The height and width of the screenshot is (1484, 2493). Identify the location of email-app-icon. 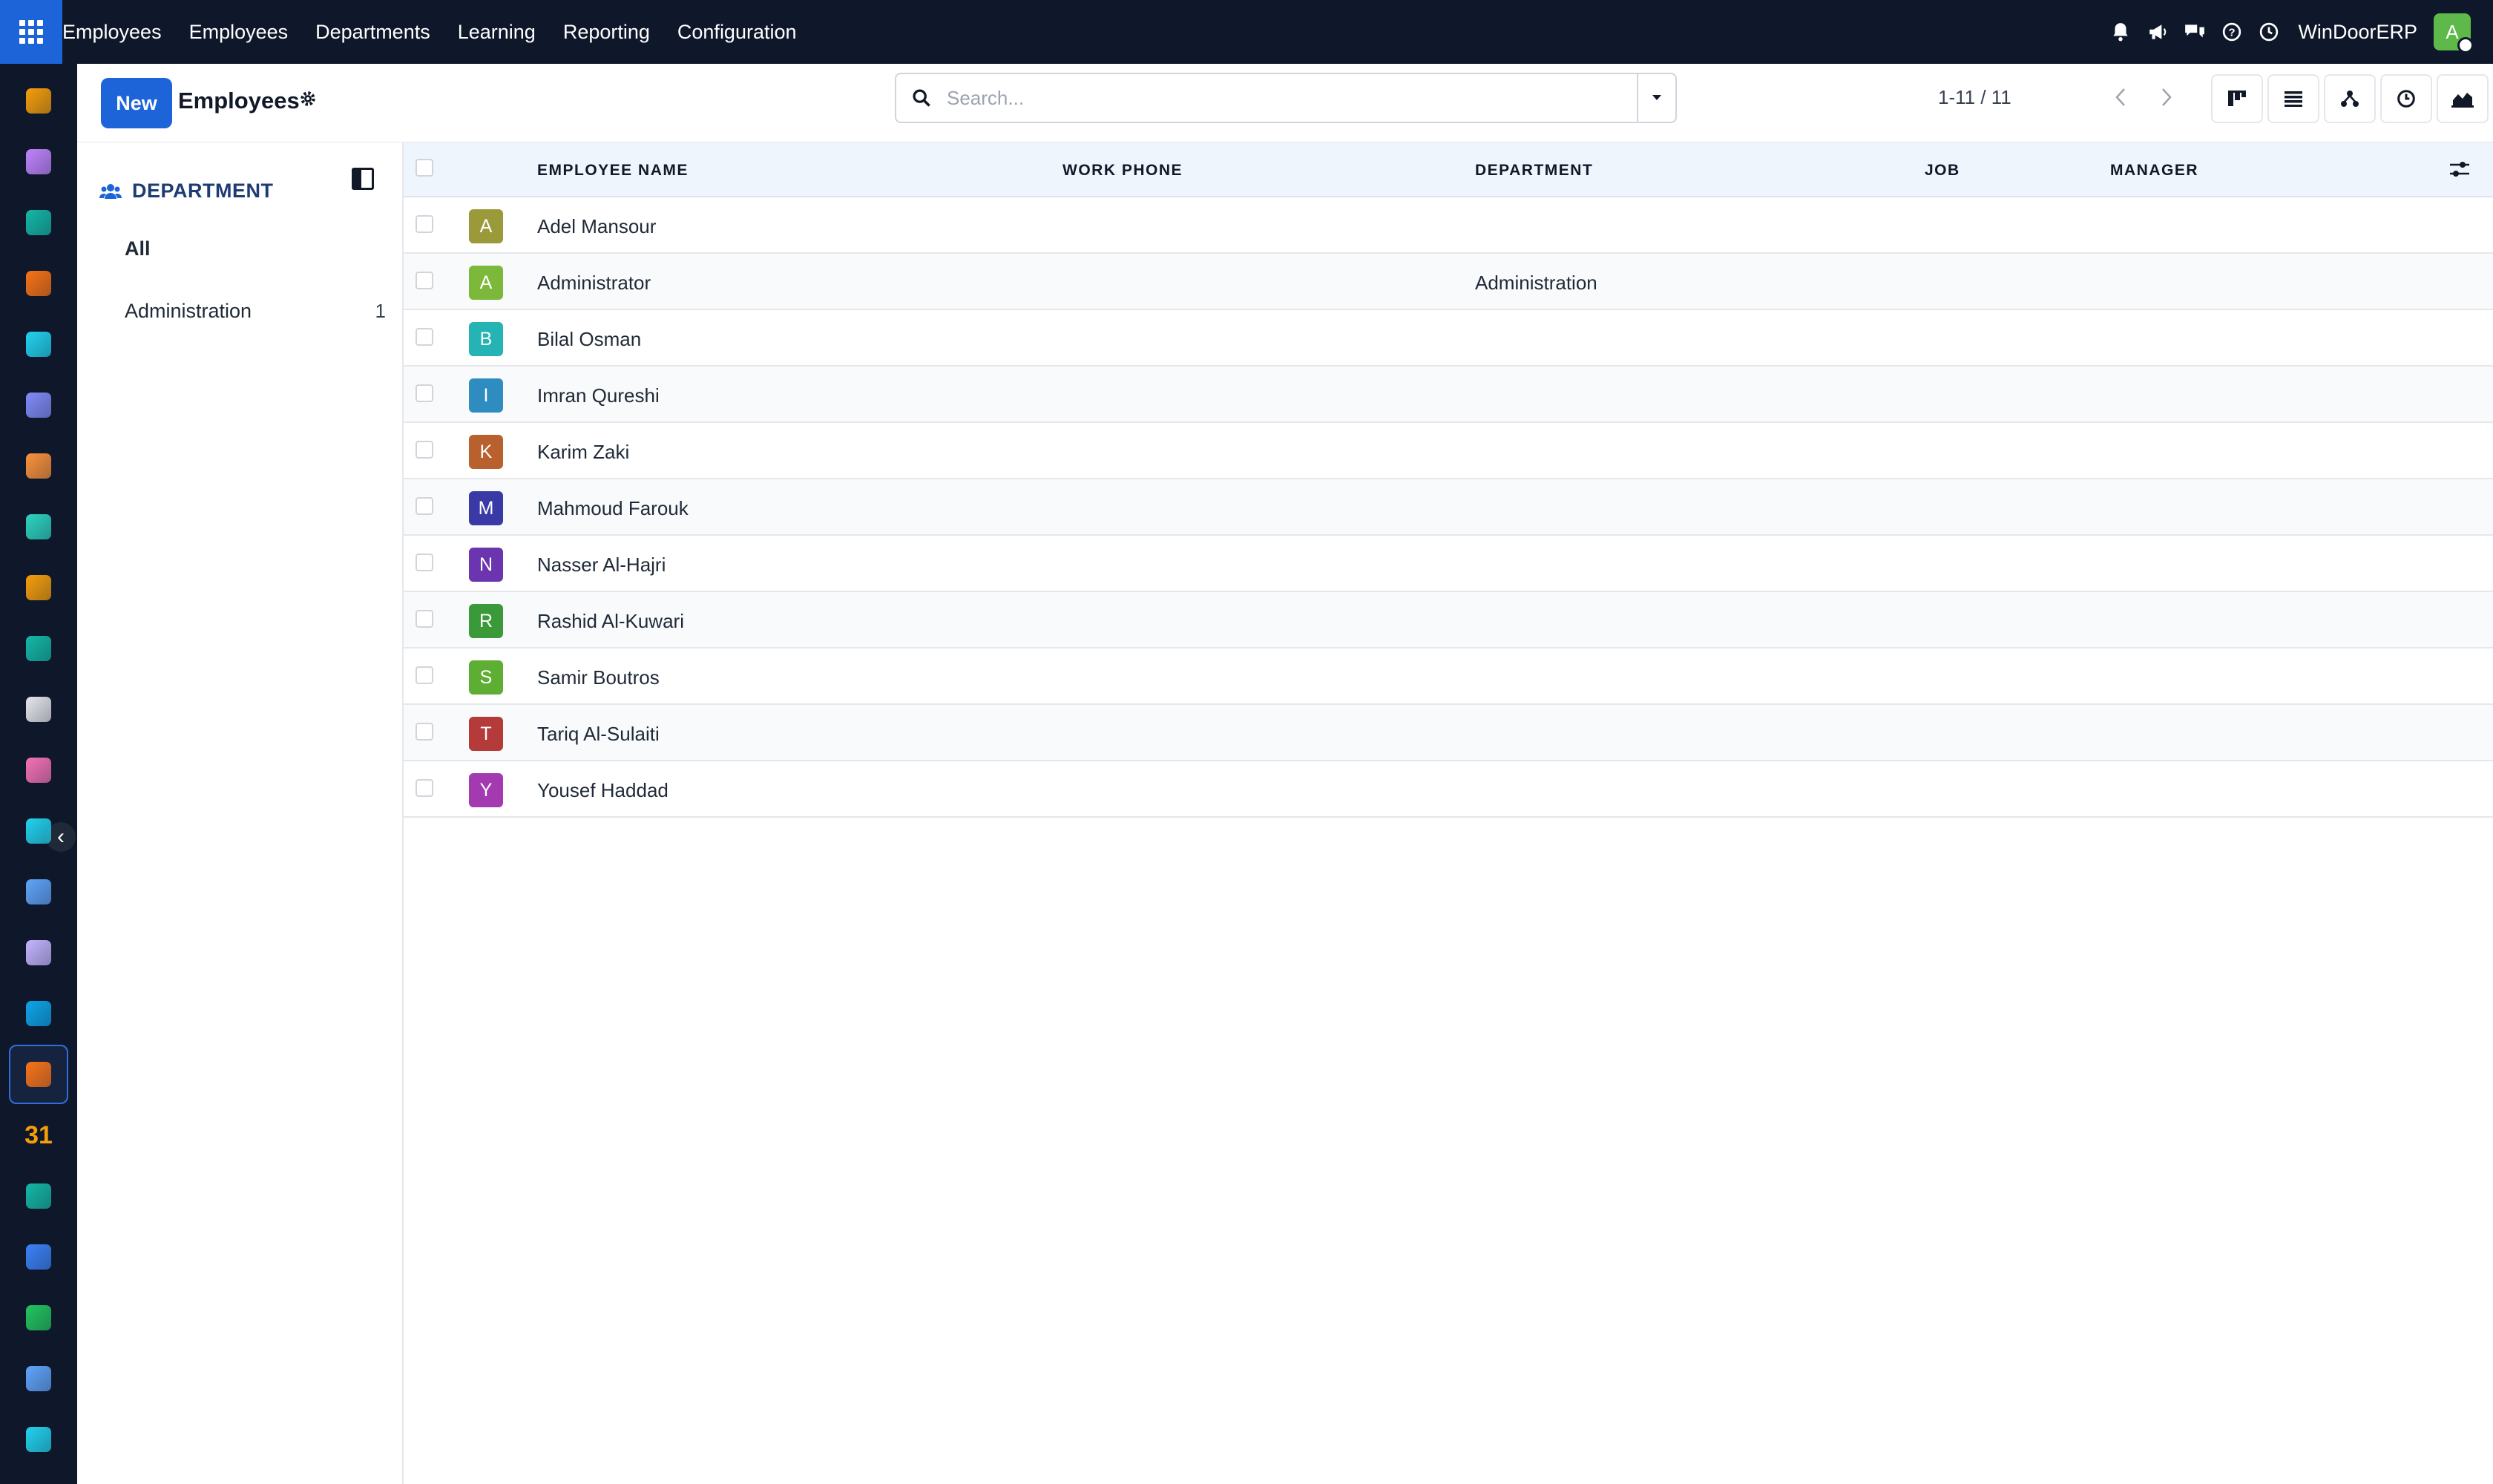
(38, 405).